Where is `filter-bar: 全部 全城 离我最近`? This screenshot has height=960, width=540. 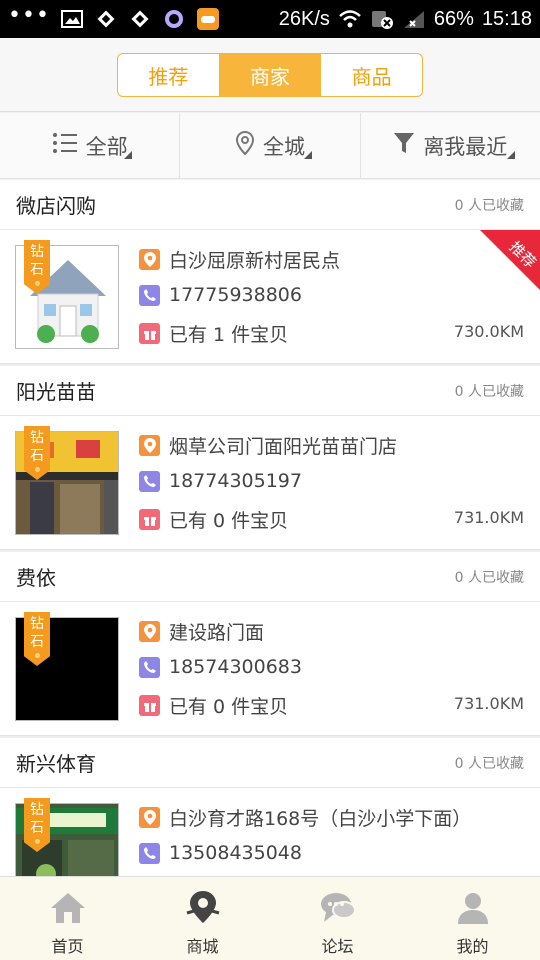 filter-bar: 全部 全城 离我最近 is located at coordinates (270, 146).